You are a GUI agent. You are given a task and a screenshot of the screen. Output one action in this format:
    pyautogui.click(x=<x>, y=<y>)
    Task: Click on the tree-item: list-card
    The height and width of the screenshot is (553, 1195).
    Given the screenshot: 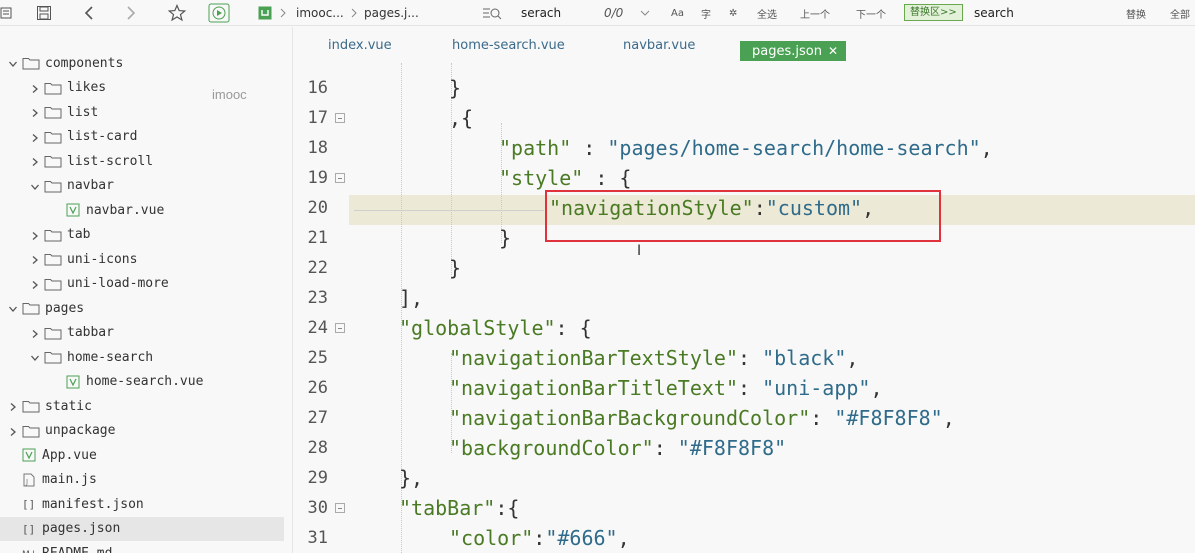 What is the action you would take?
    pyautogui.click(x=142, y=137)
    